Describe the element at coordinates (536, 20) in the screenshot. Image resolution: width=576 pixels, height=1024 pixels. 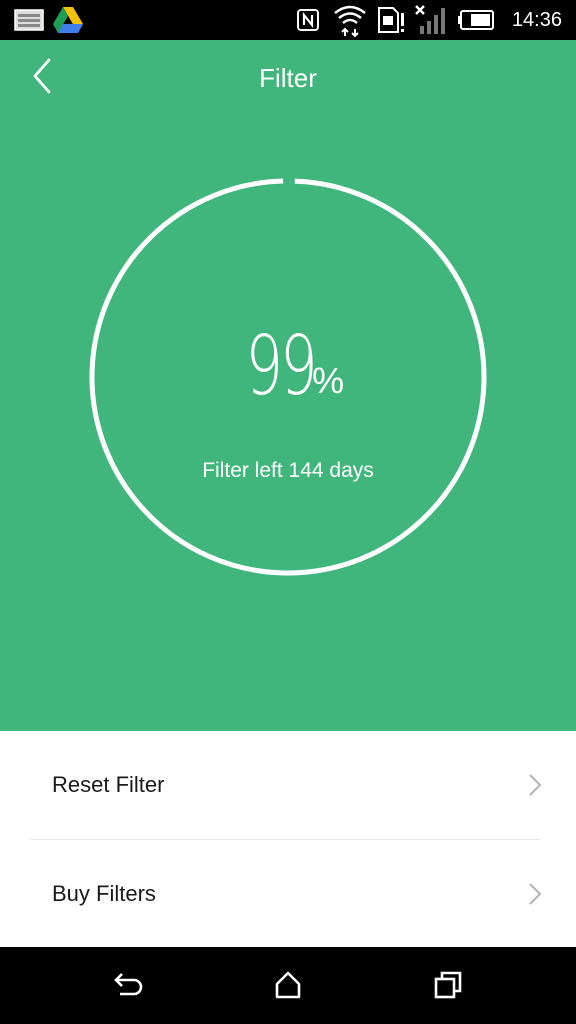
I see `status-time: 14:36` at that location.